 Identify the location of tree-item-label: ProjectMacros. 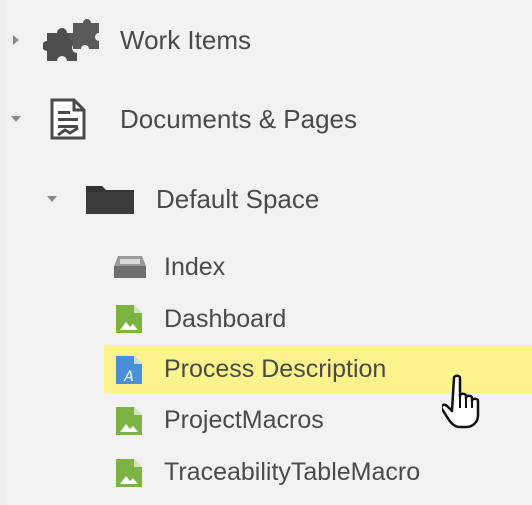
(244, 419).